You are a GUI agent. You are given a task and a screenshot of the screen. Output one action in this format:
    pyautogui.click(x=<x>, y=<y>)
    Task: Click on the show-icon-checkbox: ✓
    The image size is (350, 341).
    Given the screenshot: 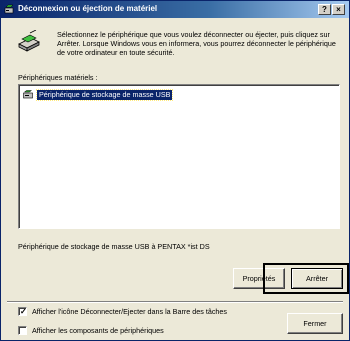 What is the action you would take?
    pyautogui.click(x=22, y=311)
    